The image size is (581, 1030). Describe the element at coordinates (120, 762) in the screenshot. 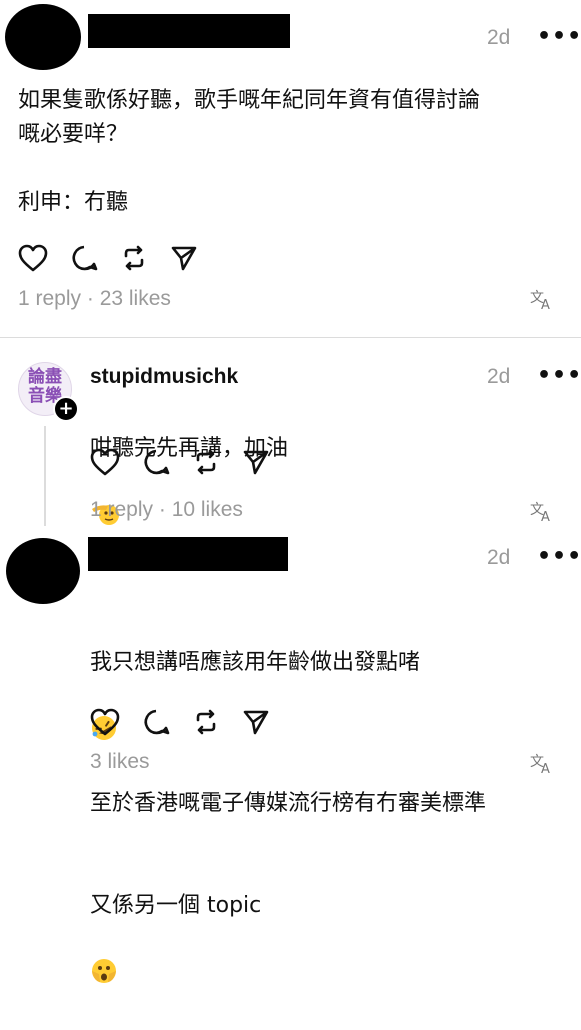

I see `post-stats: 3 likes` at that location.